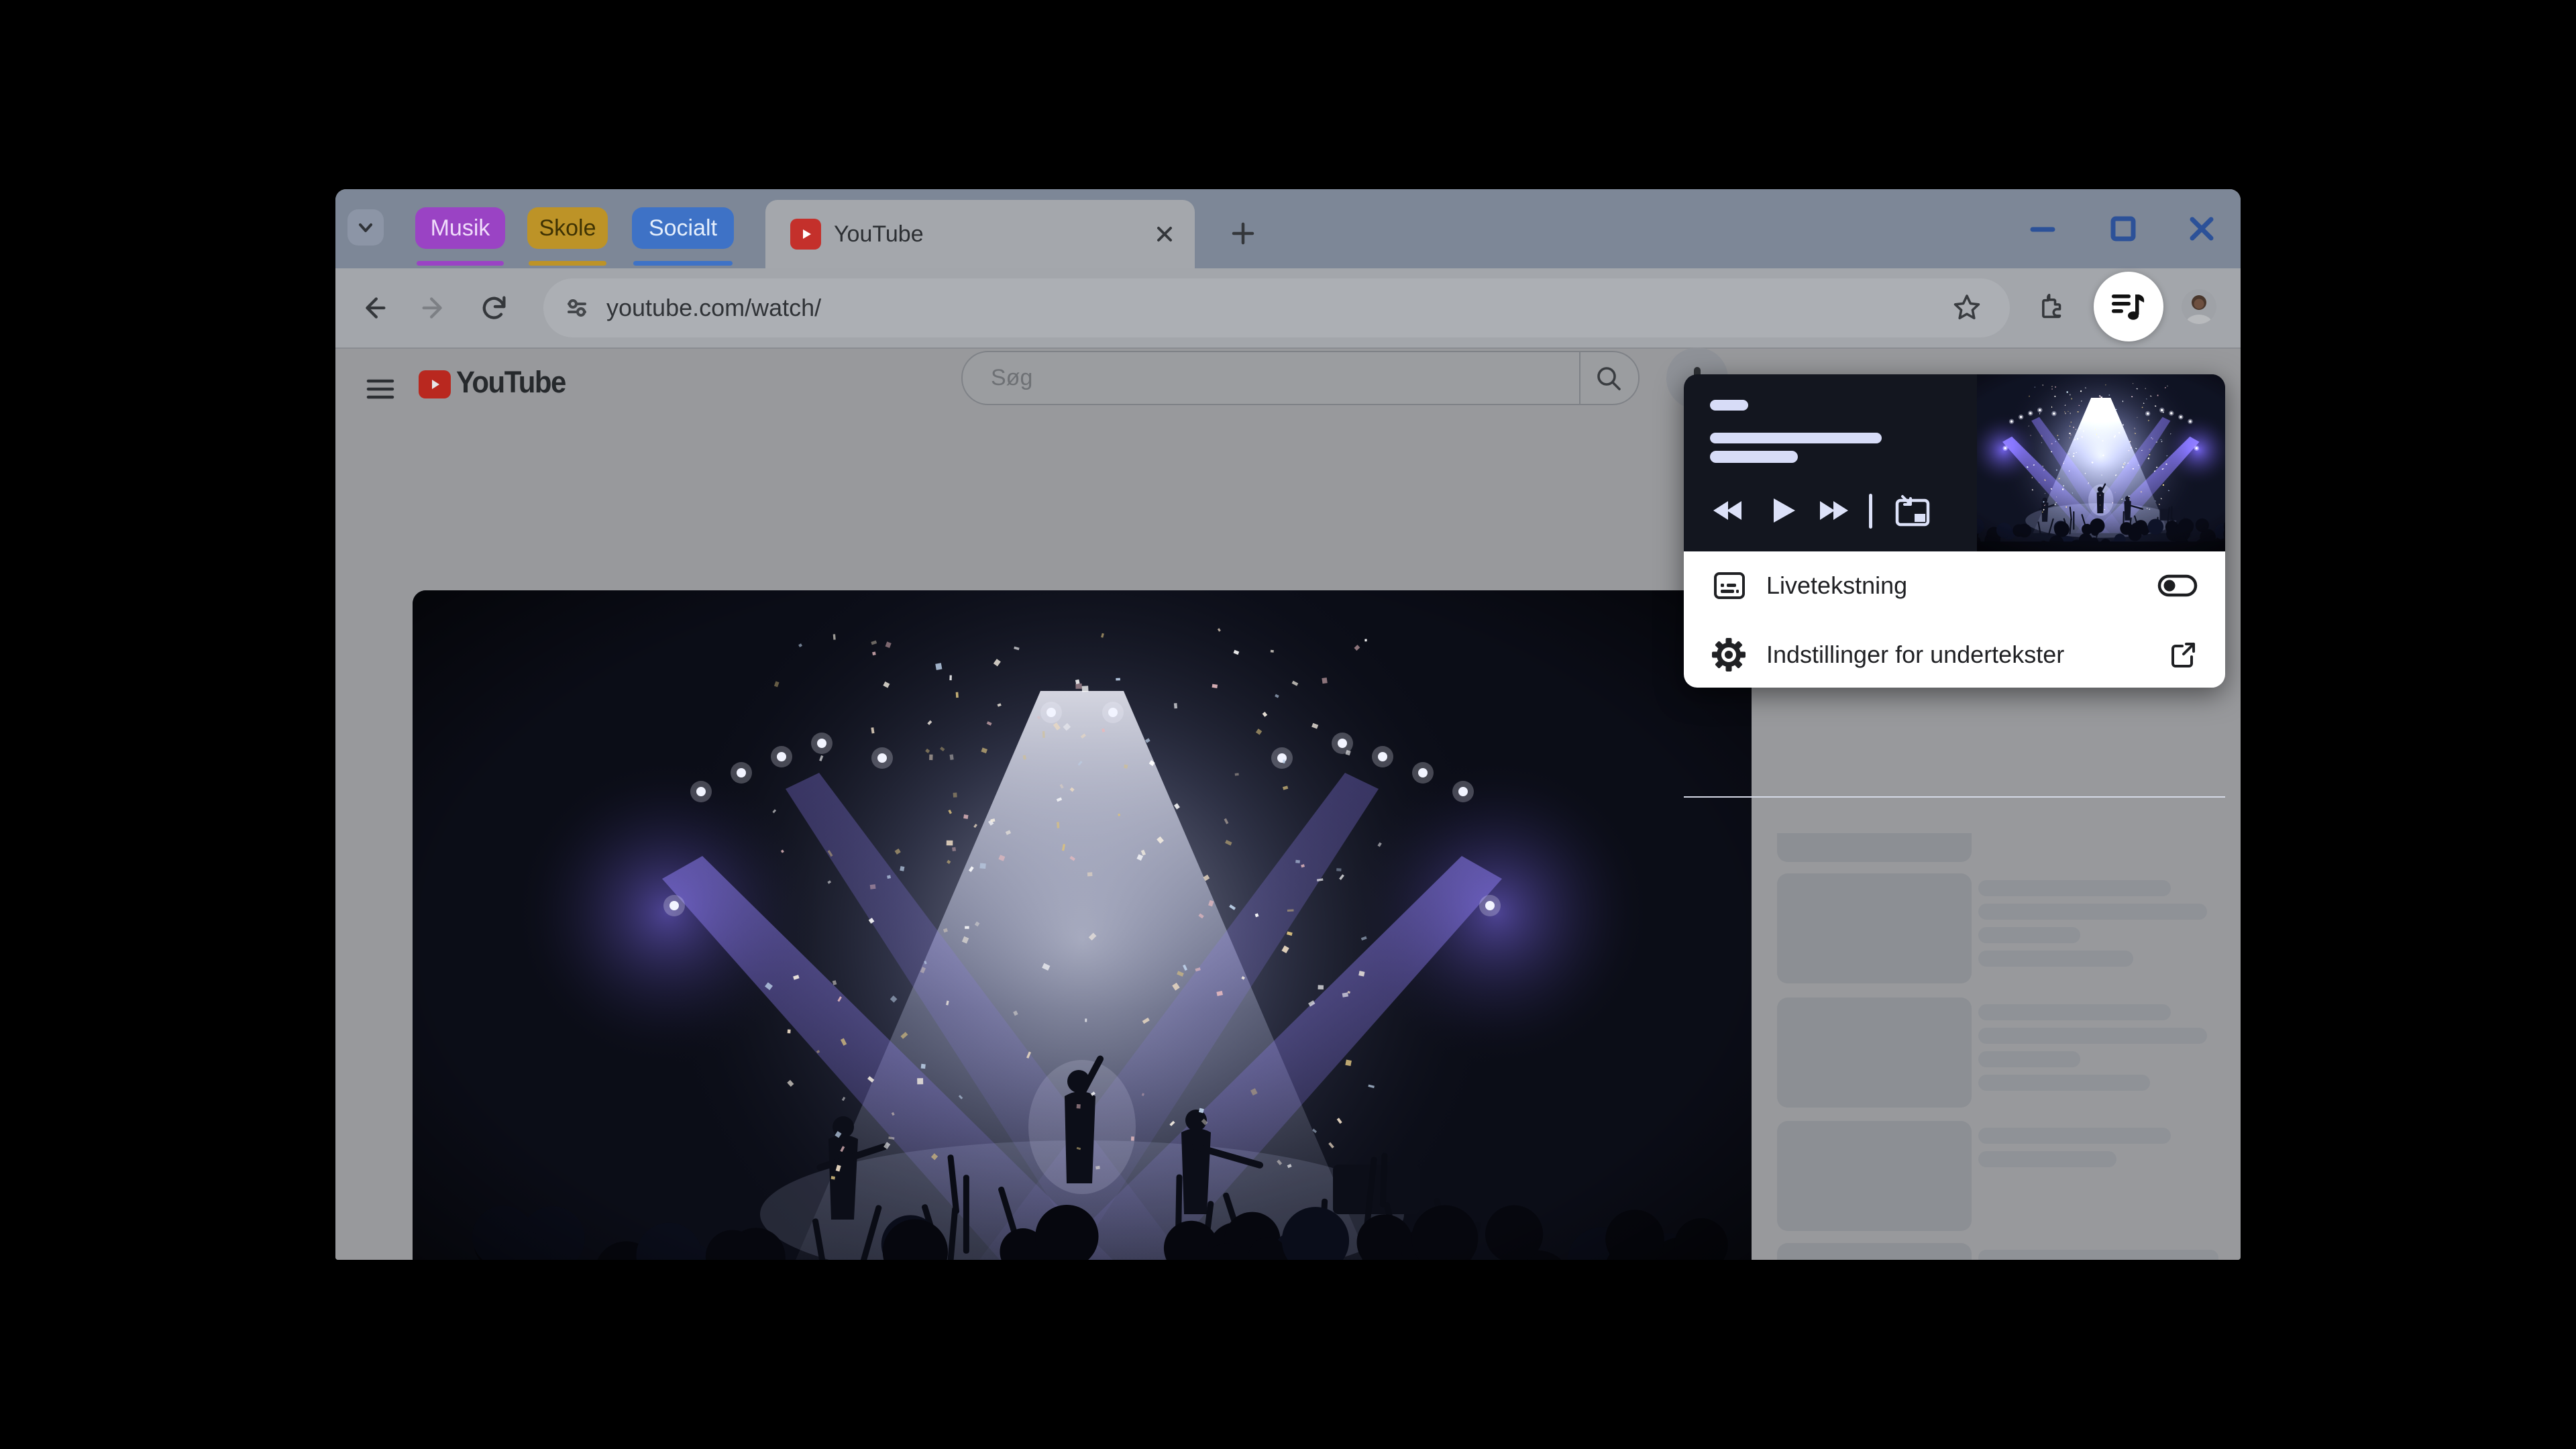 This screenshot has height=1449, width=2576. I want to click on reload-icon, so click(494, 307).